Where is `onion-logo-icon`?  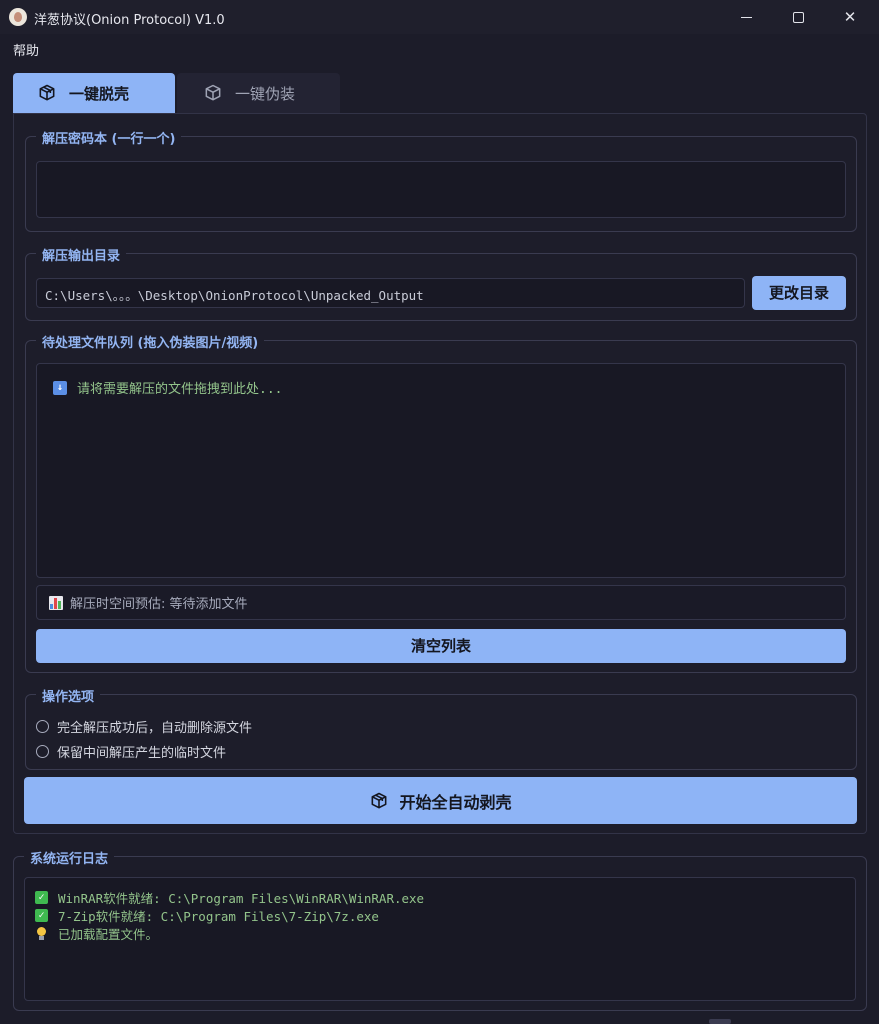
onion-logo-icon is located at coordinates (18, 17).